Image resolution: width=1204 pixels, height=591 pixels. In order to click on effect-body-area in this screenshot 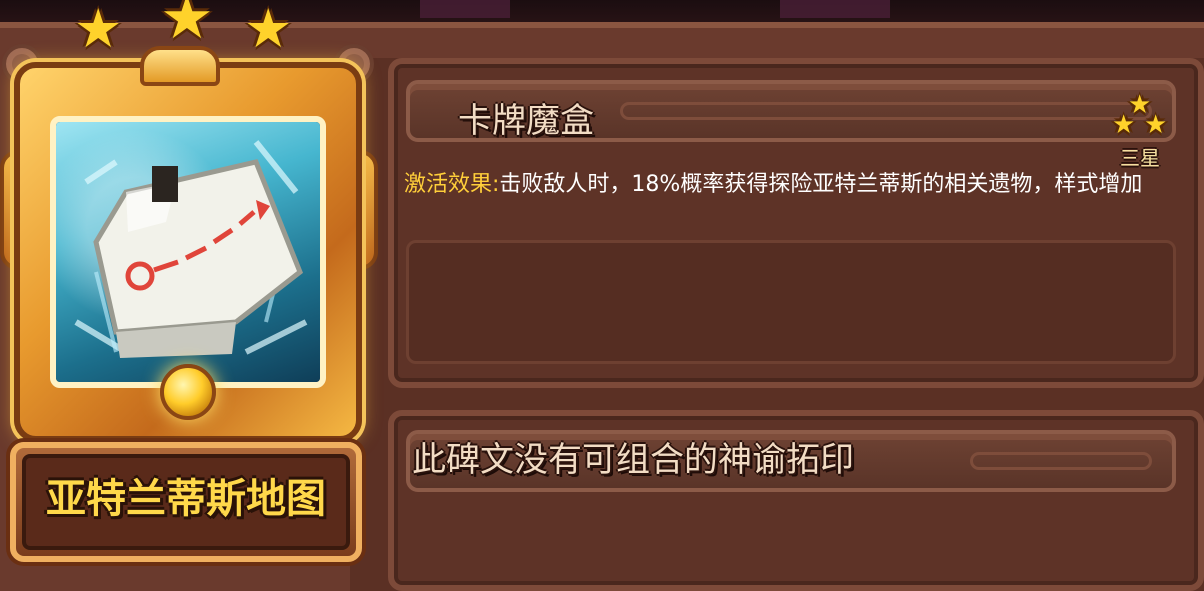, I will do `click(791, 302)`.